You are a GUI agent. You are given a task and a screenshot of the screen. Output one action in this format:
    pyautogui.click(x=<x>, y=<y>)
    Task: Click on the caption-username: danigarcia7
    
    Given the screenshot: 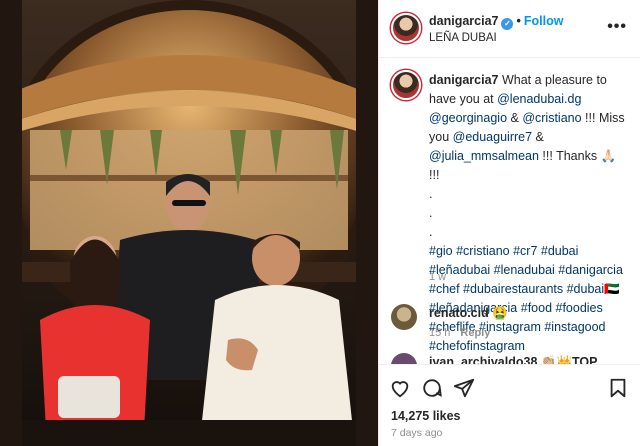 What is the action you would take?
    pyautogui.click(x=463, y=80)
    